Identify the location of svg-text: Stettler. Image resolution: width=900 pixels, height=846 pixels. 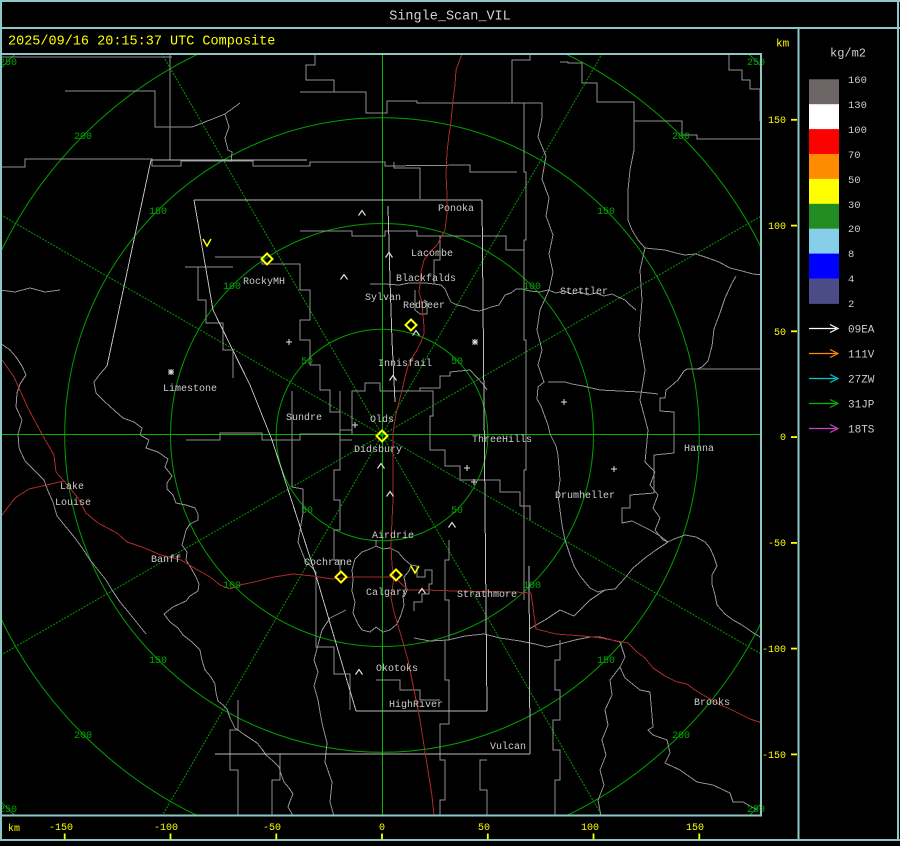
(584, 292).